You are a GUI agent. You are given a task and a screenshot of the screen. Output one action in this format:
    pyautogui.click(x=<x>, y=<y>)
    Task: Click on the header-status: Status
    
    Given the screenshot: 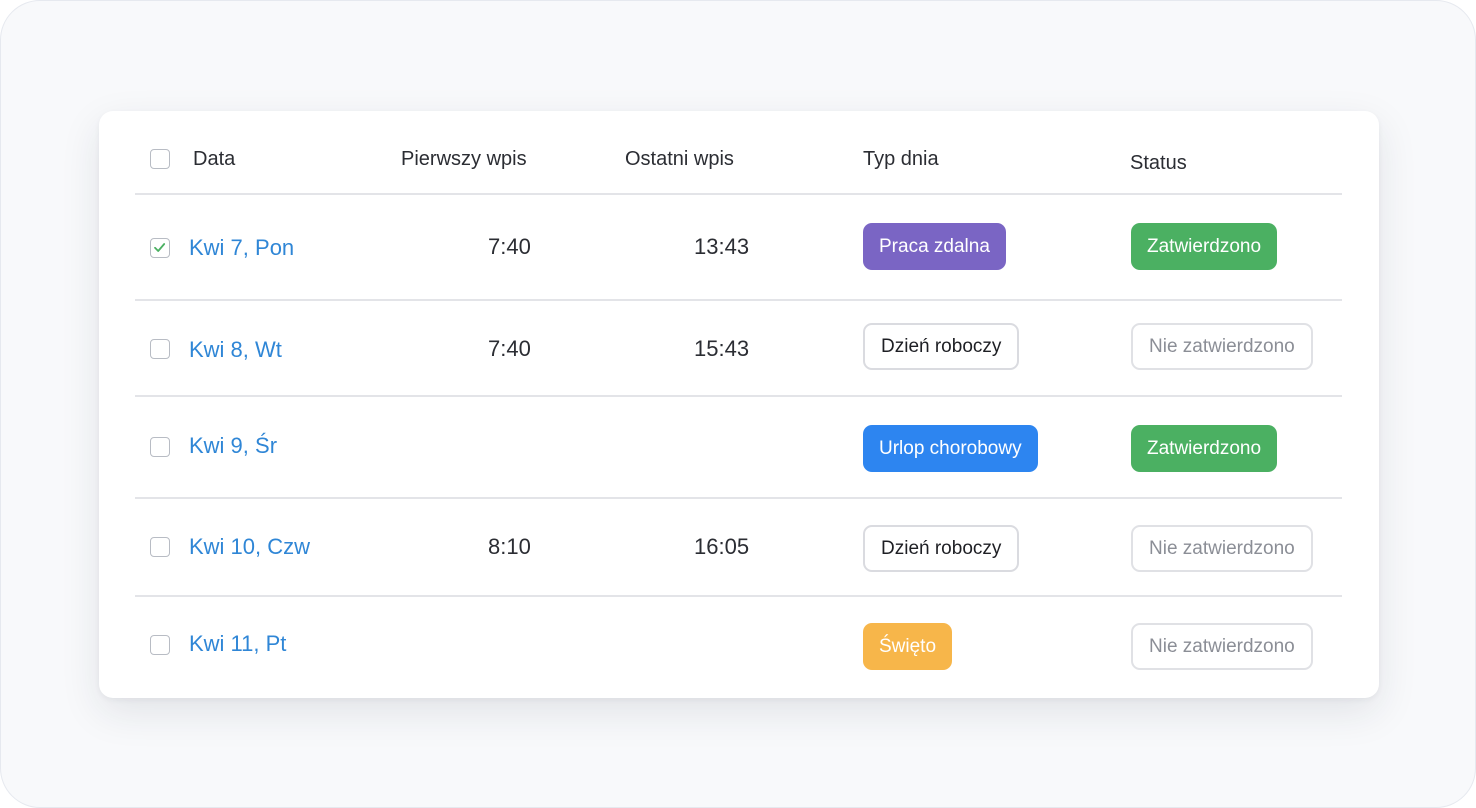 What is the action you would take?
    pyautogui.click(x=1158, y=163)
    